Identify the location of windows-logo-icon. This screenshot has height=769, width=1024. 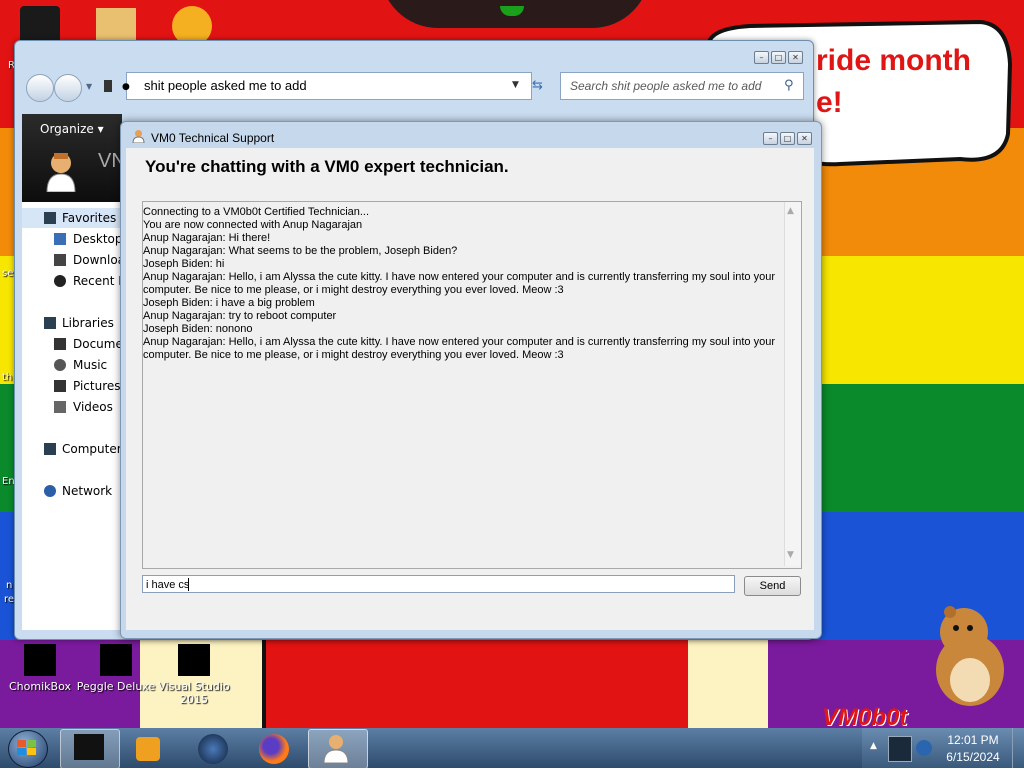
(27, 748).